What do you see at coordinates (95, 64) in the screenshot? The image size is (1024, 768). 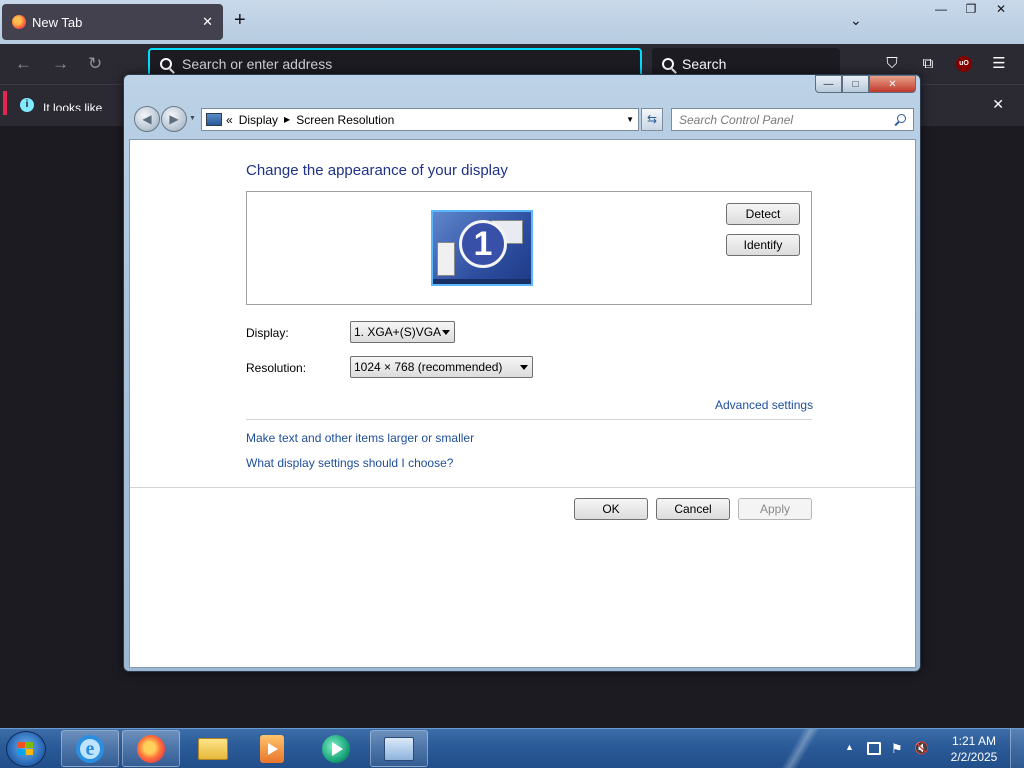 I see `reload-icon: ↻` at bounding box center [95, 64].